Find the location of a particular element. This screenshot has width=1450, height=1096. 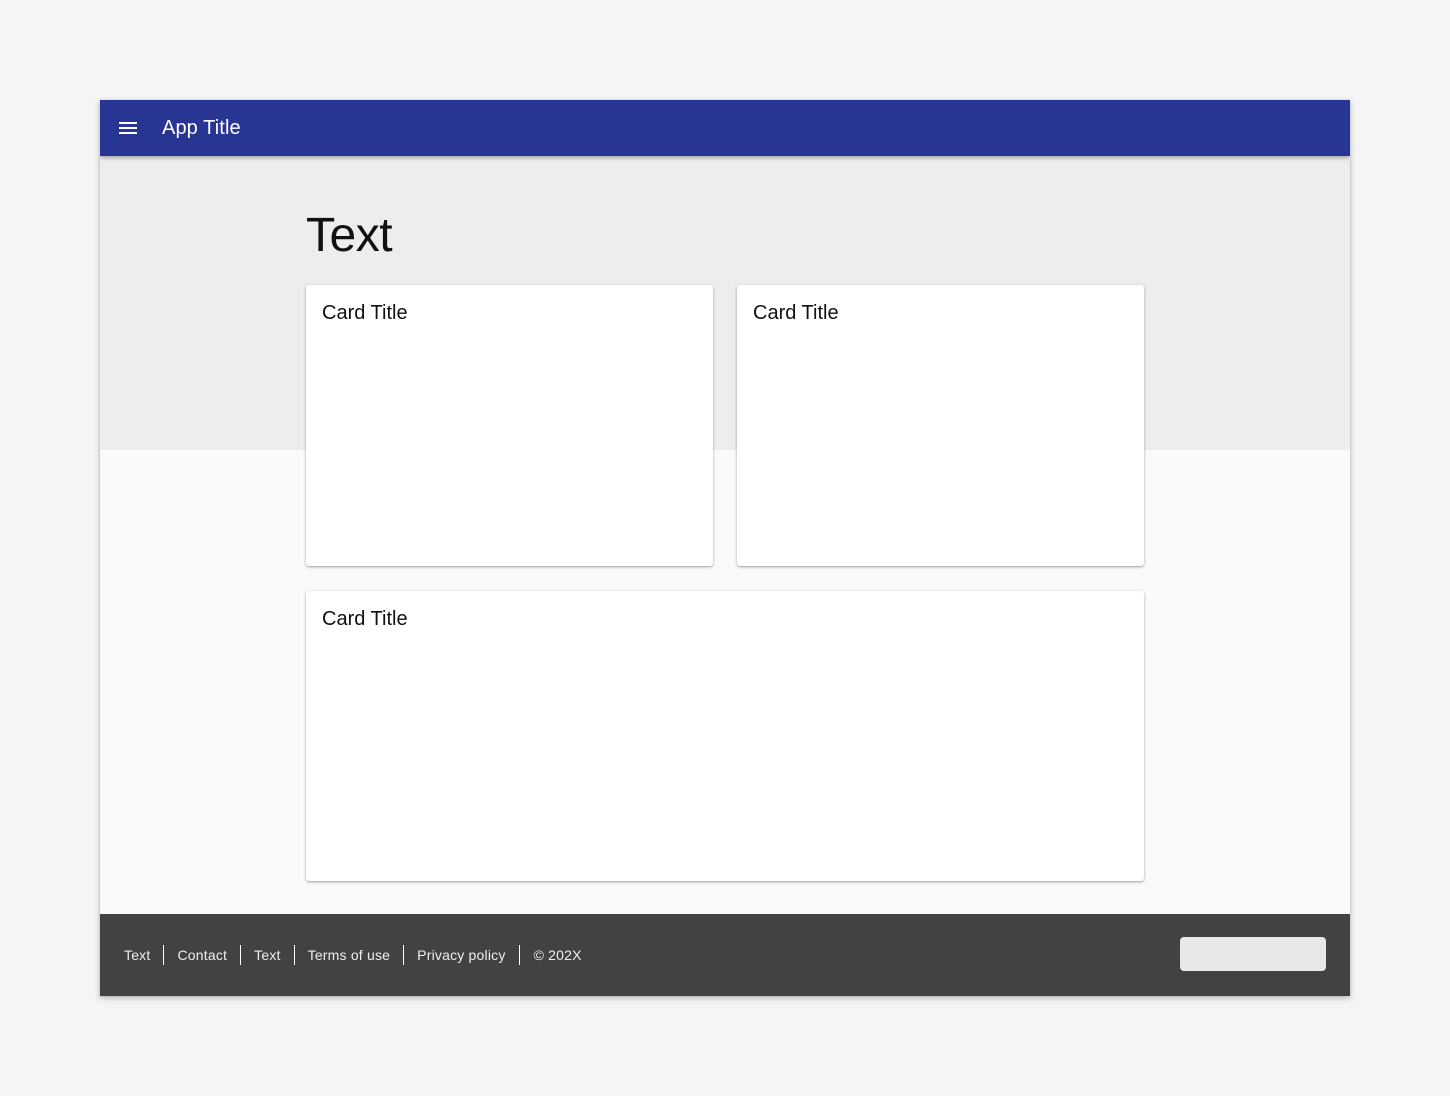

page-heading: Text is located at coordinates (349, 235).